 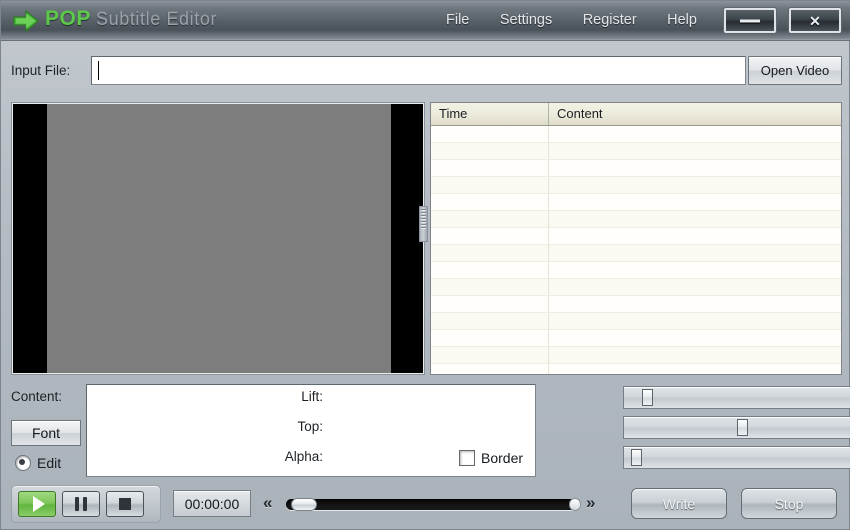 What do you see at coordinates (636, 457) in the screenshot?
I see `alpha-slider-thumb` at bounding box center [636, 457].